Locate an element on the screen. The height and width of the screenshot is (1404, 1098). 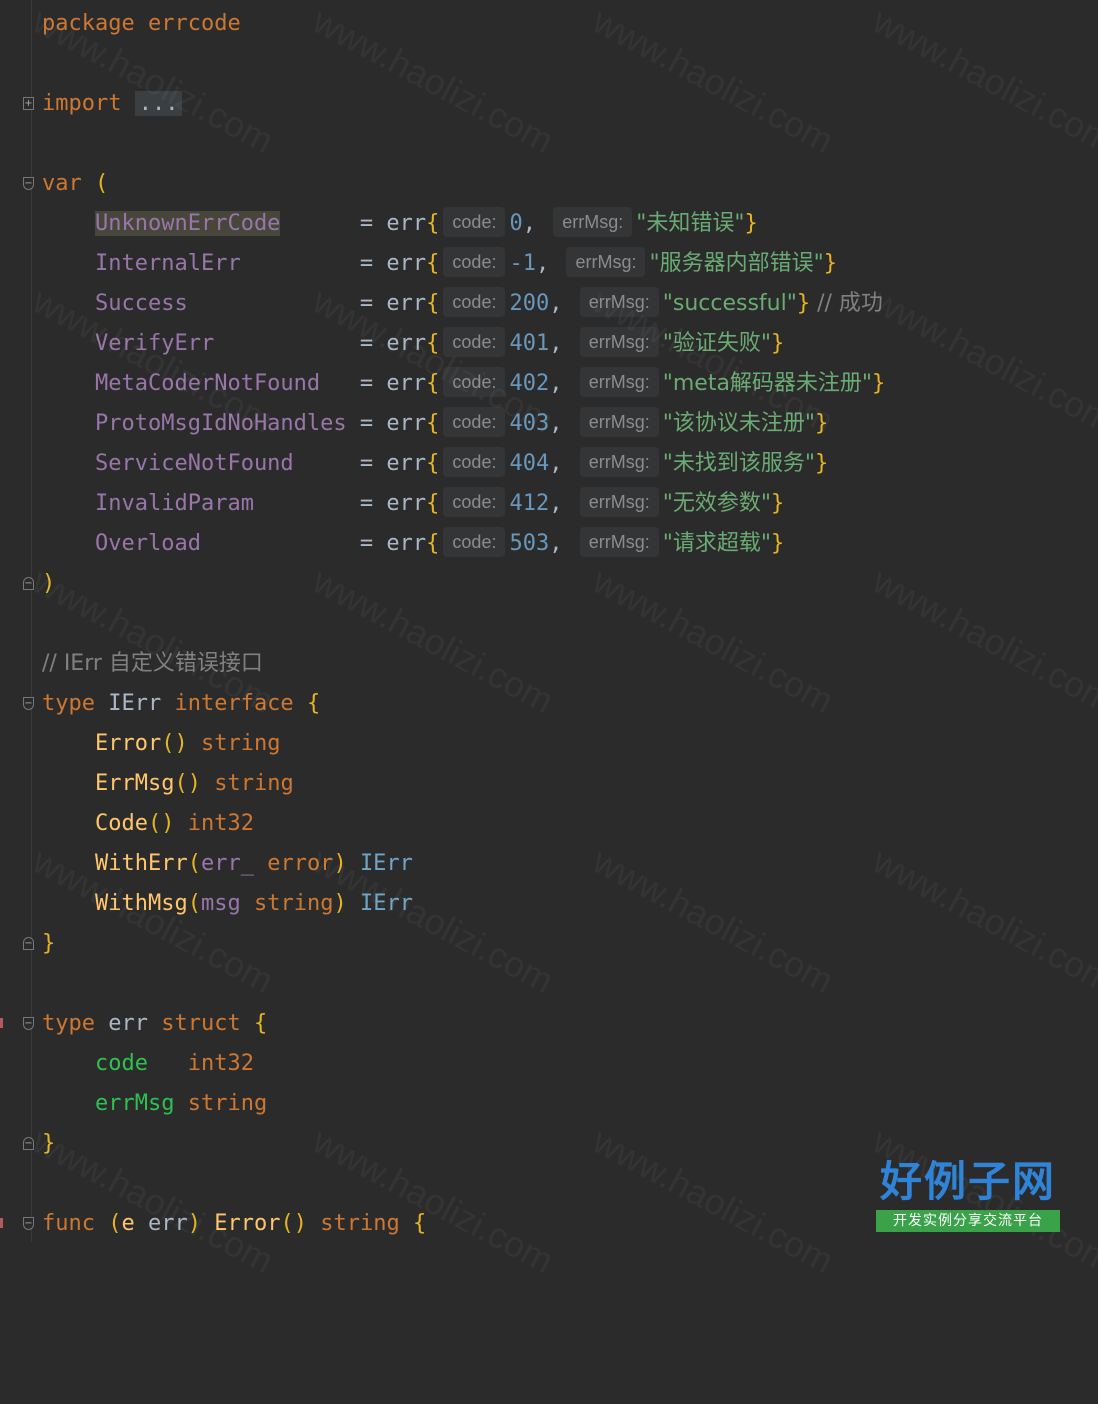
error-code-value: 401 is located at coordinates (529, 343).